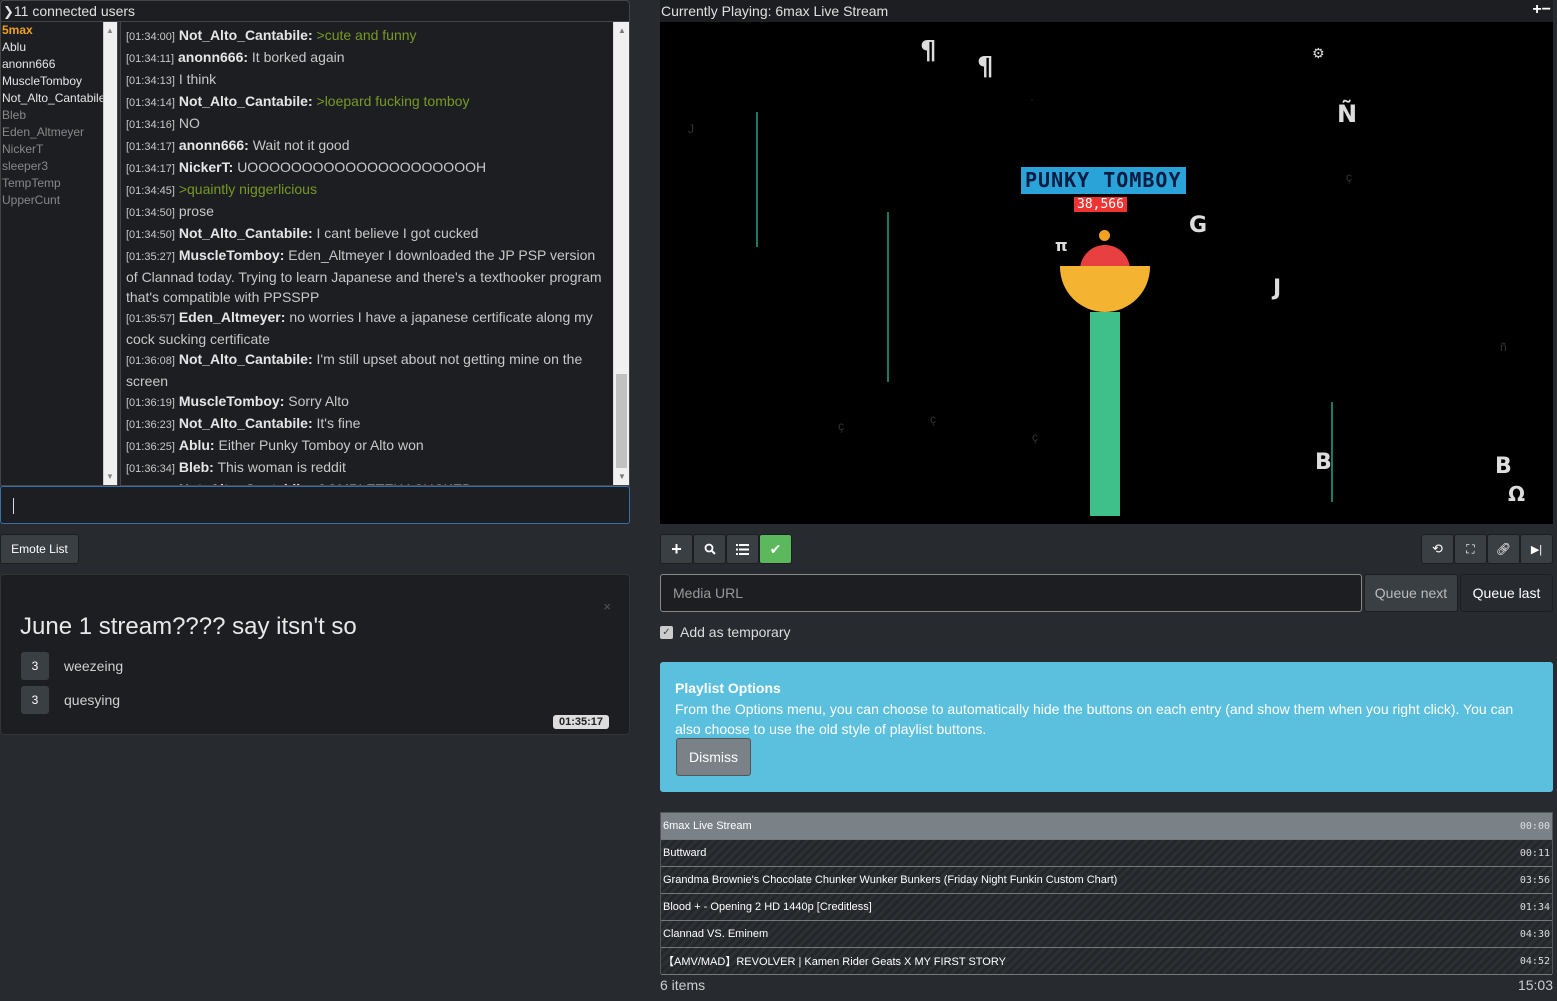 The height and width of the screenshot is (1001, 1557). I want to click on user-list-item: MuscleTomboy, so click(59, 81).